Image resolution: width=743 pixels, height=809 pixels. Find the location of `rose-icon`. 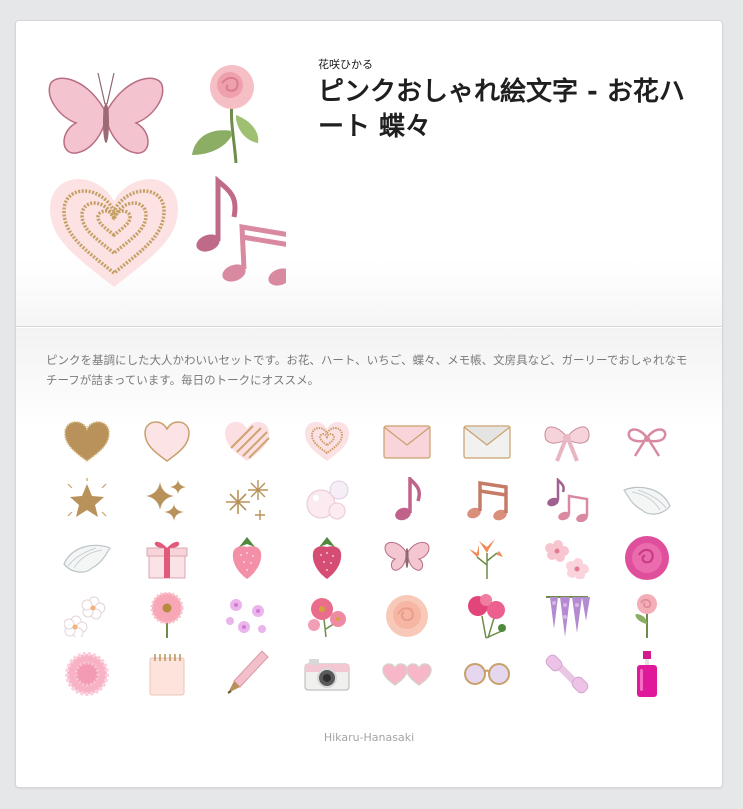

rose-icon is located at coordinates (225, 114).